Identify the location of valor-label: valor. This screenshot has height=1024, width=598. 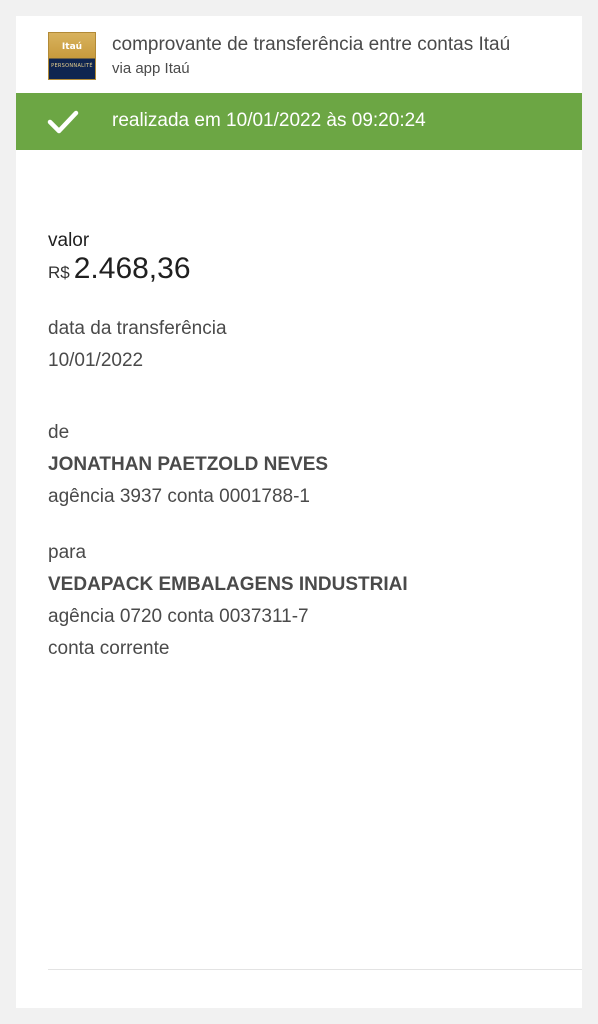
(69, 240).